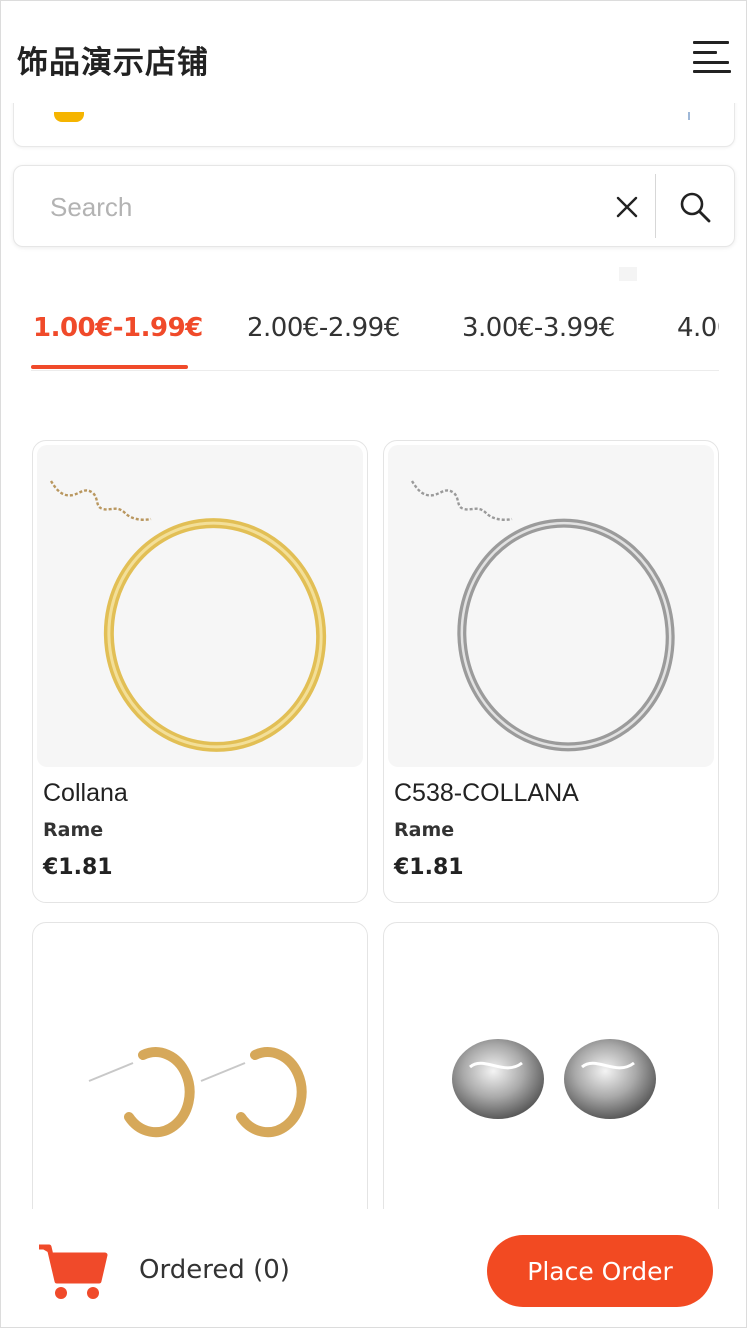 Image resolution: width=747 pixels, height=1328 pixels. Describe the element at coordinates (373, 1268) in the screenshot. I see `bottom-order-bar: Ordered (0) Place Order` at that location.